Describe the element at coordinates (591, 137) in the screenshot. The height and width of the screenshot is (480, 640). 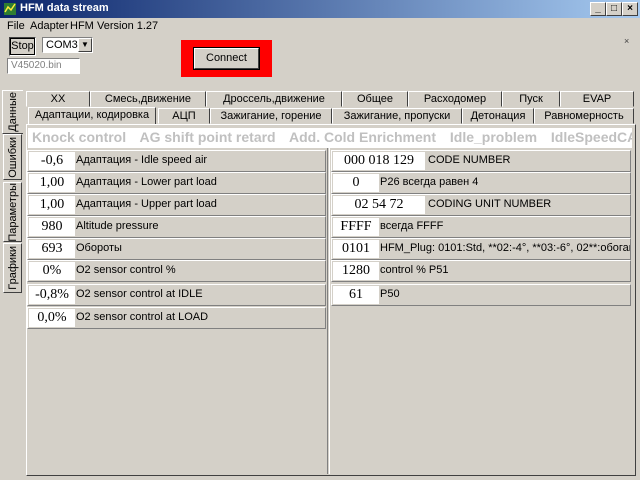
I see `header-idle-speed-cat: IdleSpeedCATheat` at that location.